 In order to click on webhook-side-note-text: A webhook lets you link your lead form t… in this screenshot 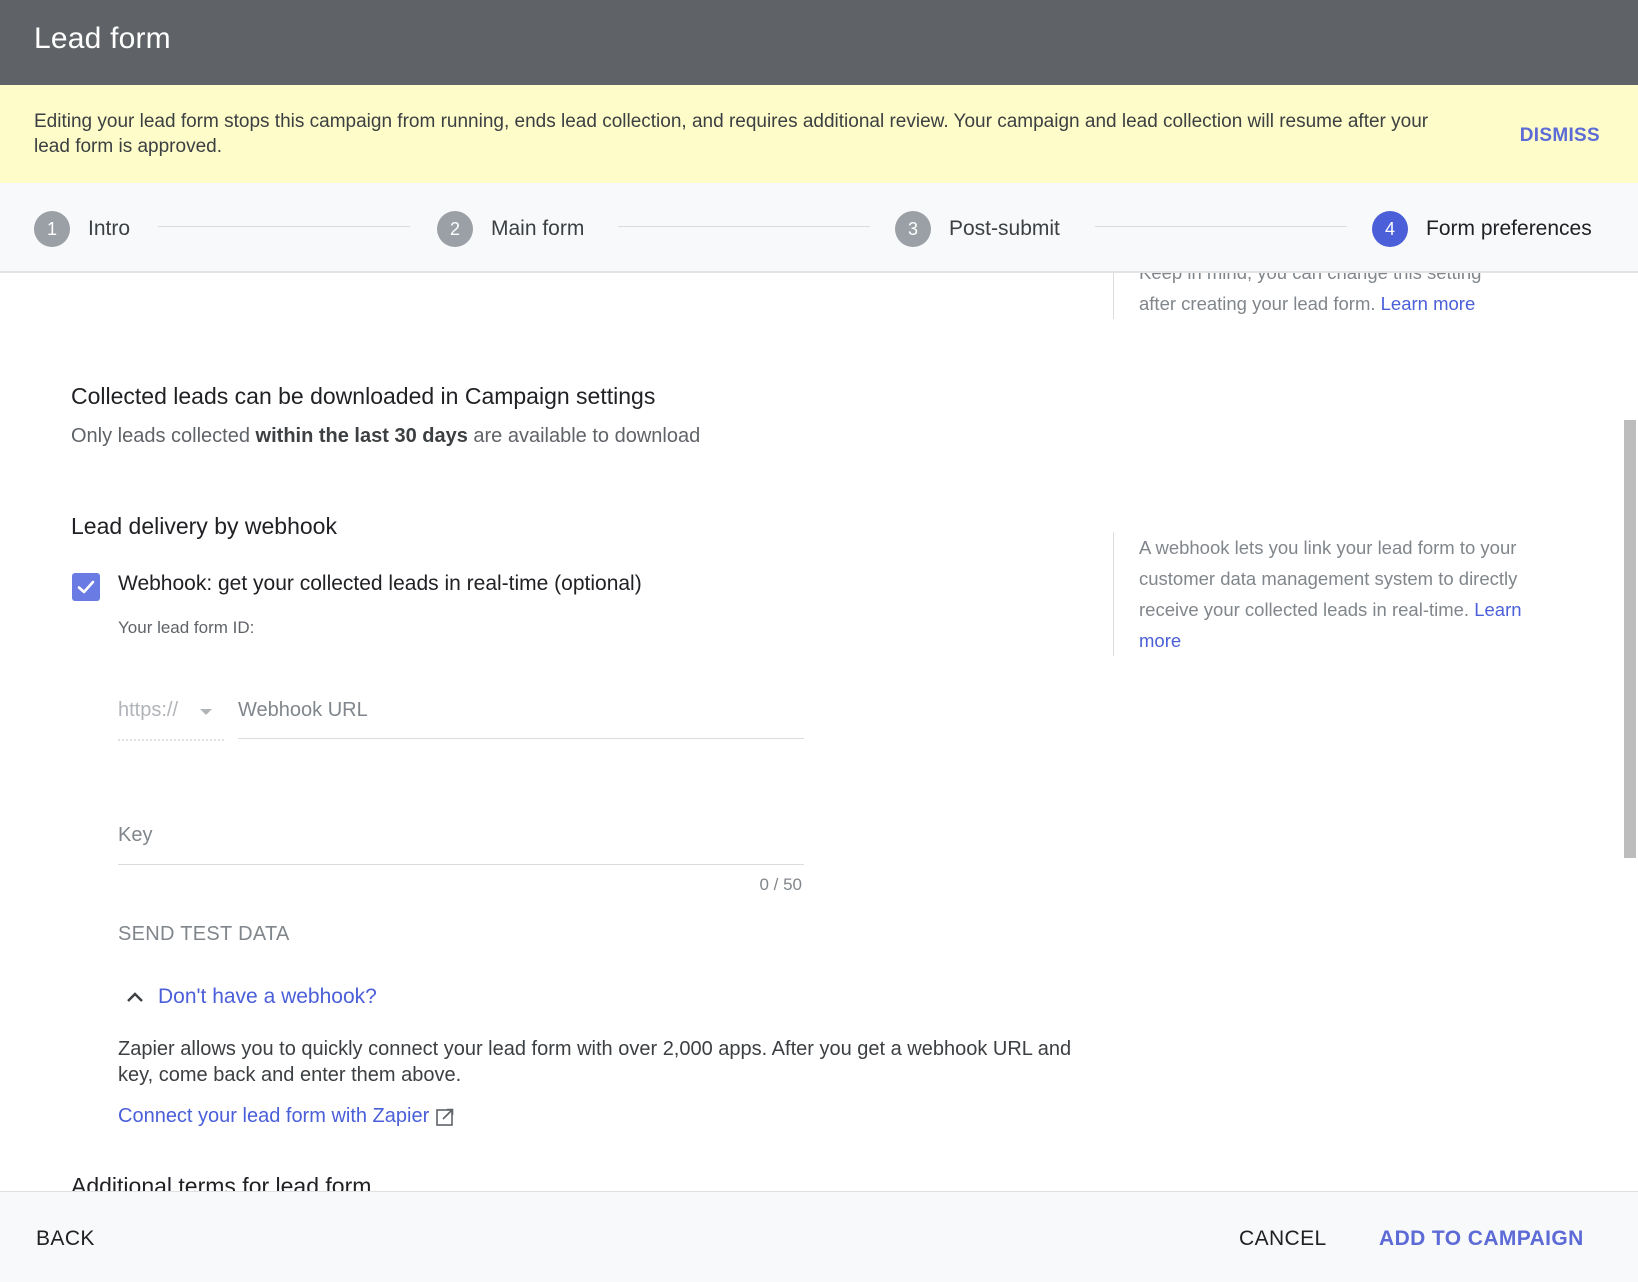, I will do `click(1328, 578)`.